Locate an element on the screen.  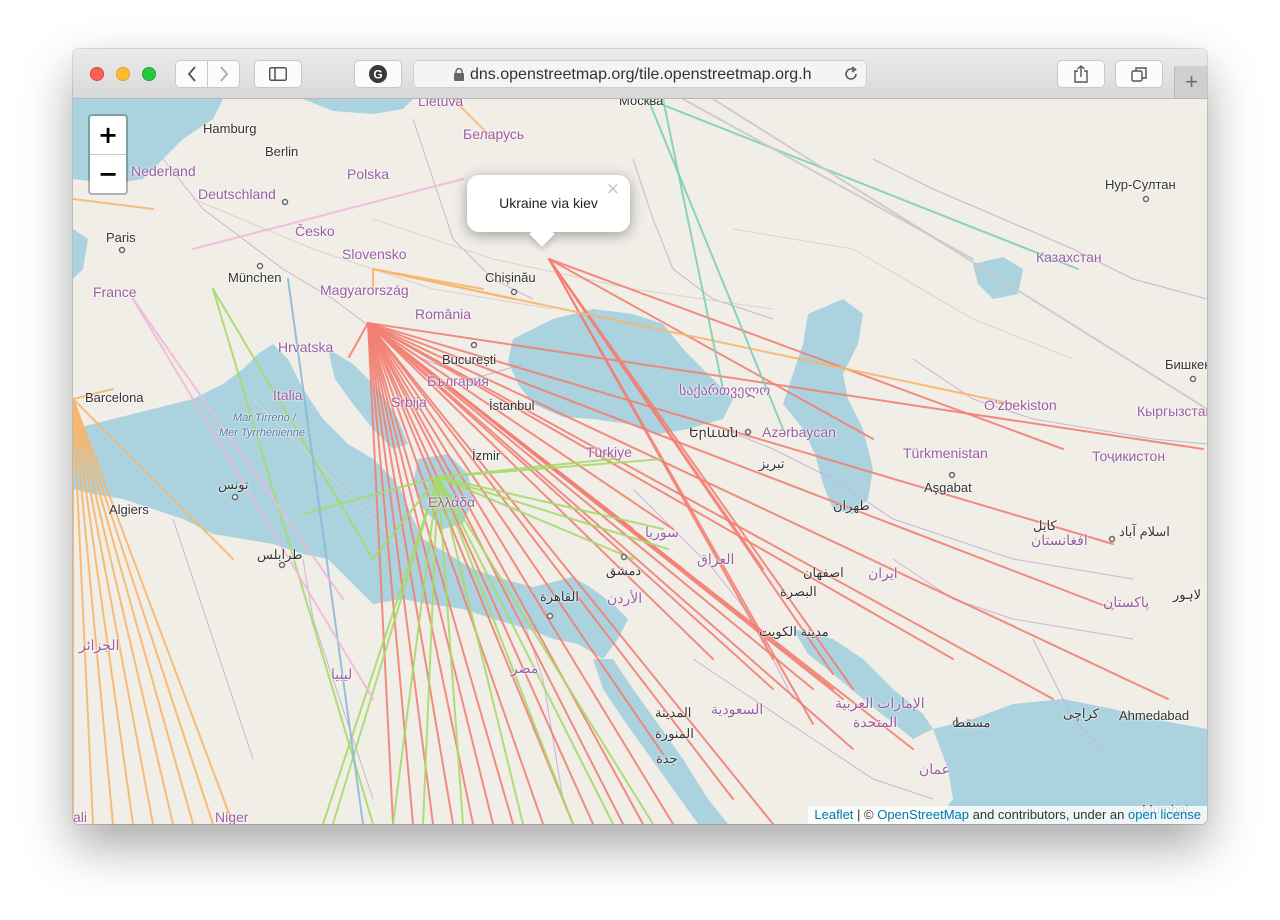
zoom-control: + − is located at coordinates (108, 154).